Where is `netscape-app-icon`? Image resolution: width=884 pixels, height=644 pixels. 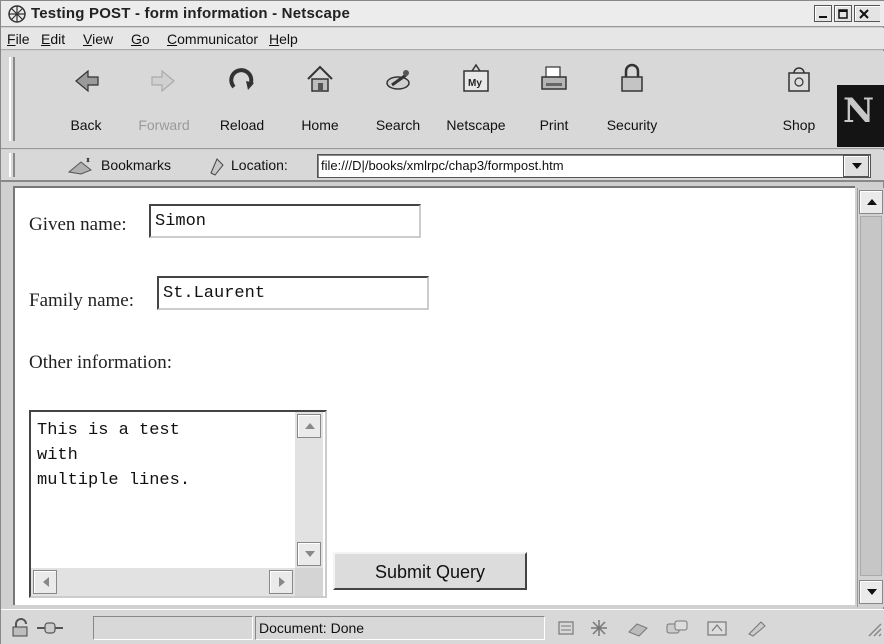 netscape-app-icon is located at coordinates (17, 14).